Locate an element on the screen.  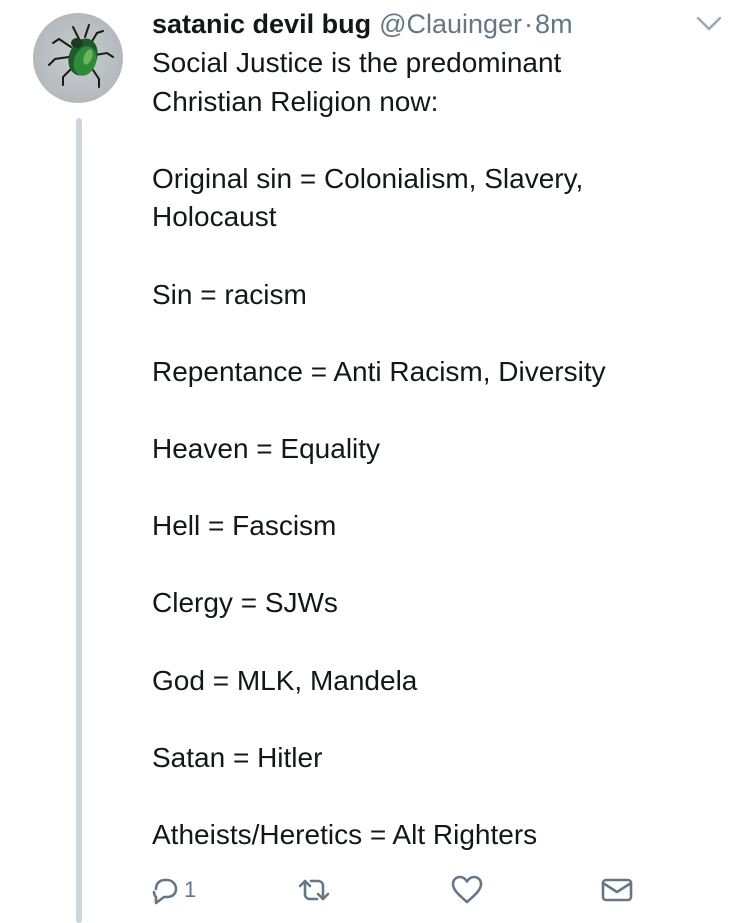
direct-message-button is located at coordinates (617, 890).